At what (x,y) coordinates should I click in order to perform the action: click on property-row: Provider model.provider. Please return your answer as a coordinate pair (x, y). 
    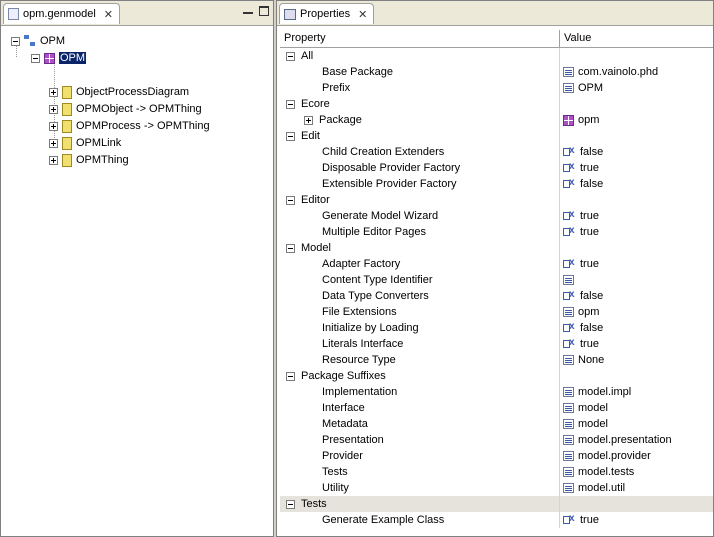
    Looking at the image, I should click on (496, 456).